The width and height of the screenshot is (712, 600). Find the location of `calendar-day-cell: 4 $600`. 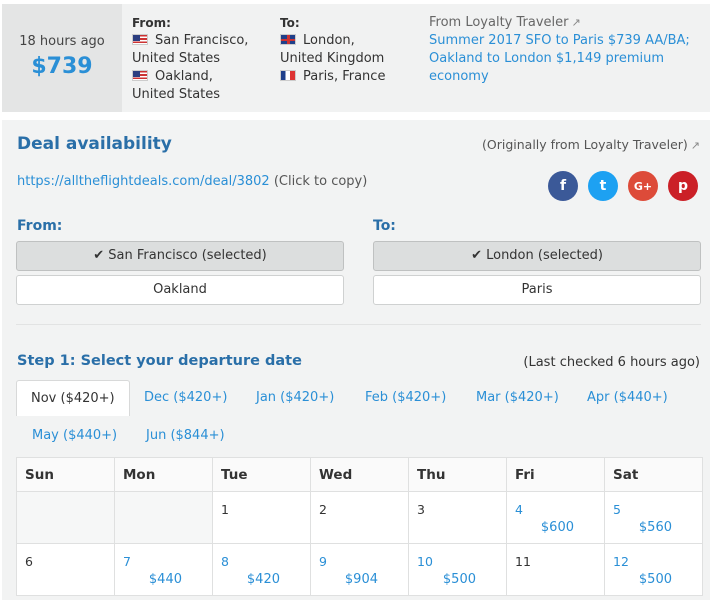

calendar-day-cell: 4 $600 is located at coordinates (555, 517).